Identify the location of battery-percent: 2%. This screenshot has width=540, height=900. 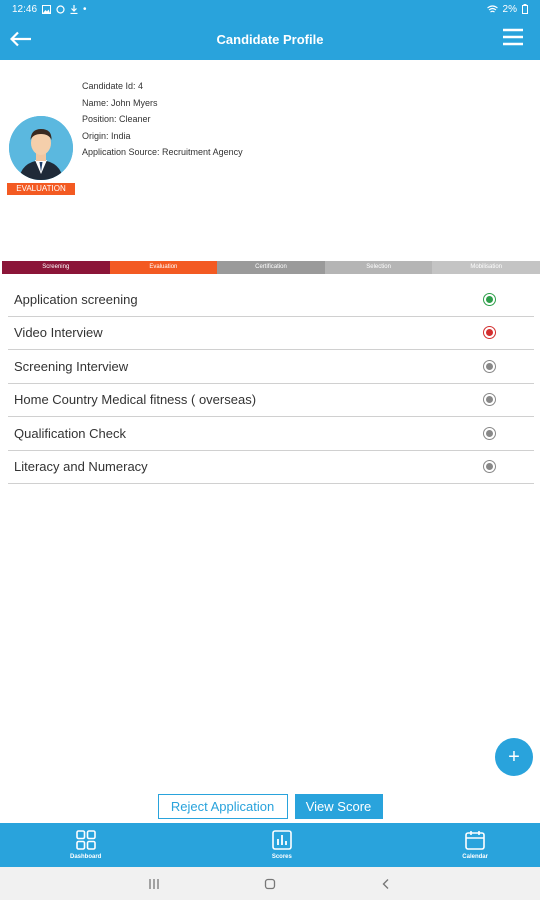
(509, 9).